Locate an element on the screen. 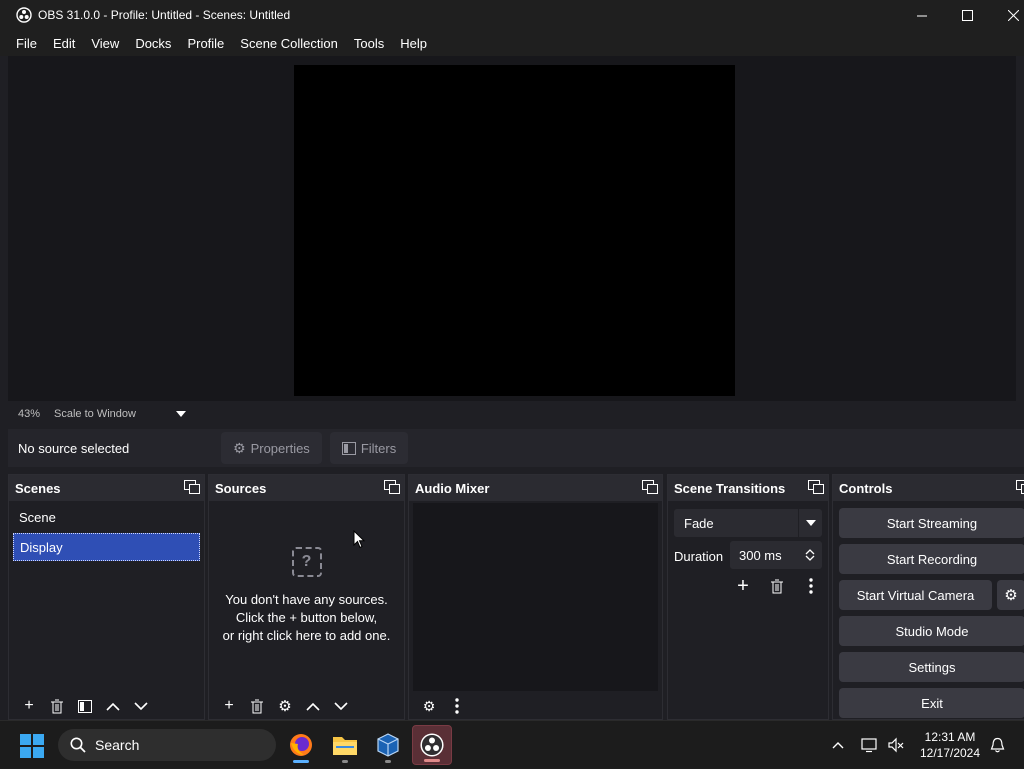 The image size is (1024, 769). scenes-dock-header: Scenes is located at coordinates (106, 488).